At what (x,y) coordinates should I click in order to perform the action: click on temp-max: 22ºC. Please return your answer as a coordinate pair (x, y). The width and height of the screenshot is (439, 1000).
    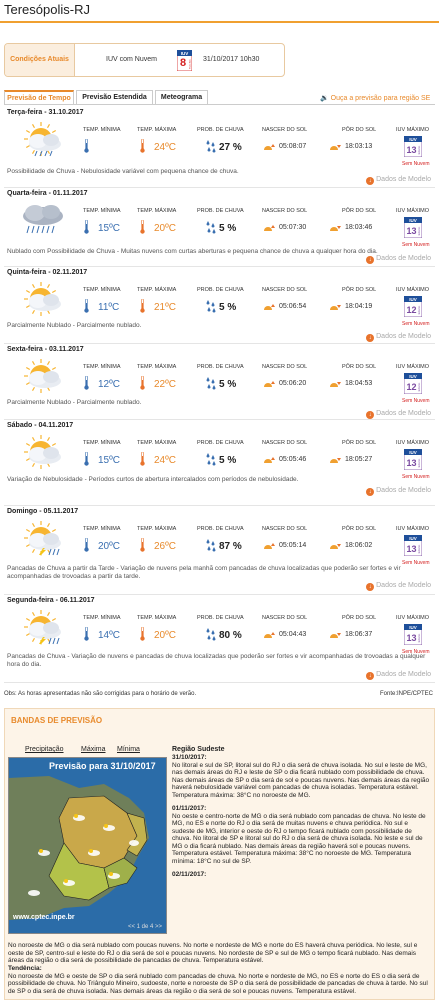
    Looking at the image, I should click on (165, 384).